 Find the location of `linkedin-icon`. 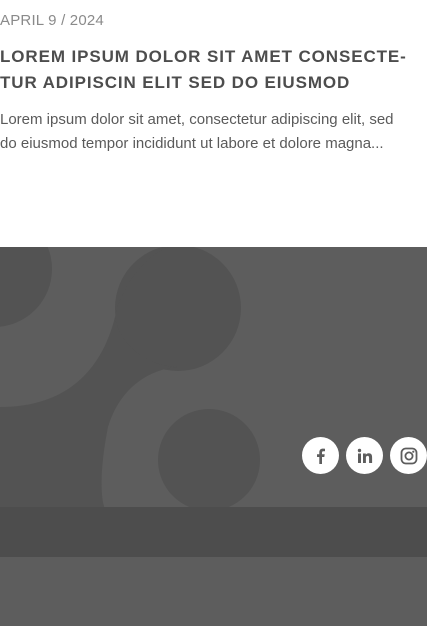

linkedin-icon is located at coordinates (364, 455).